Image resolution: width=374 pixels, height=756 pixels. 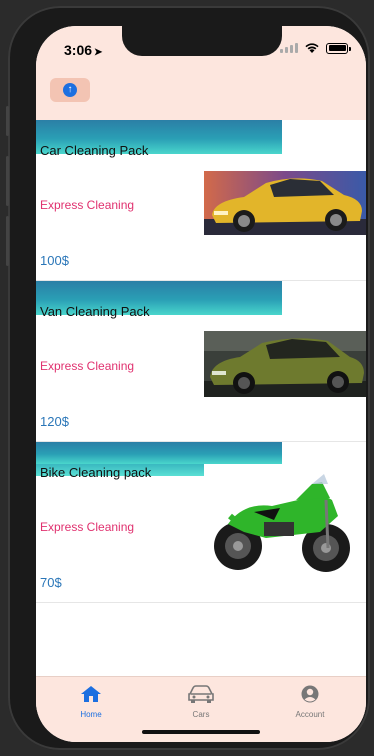 What do you see at coordinates (310, 694) in the screenshot?
I see `account-icon` at bounding box center [310, 694].